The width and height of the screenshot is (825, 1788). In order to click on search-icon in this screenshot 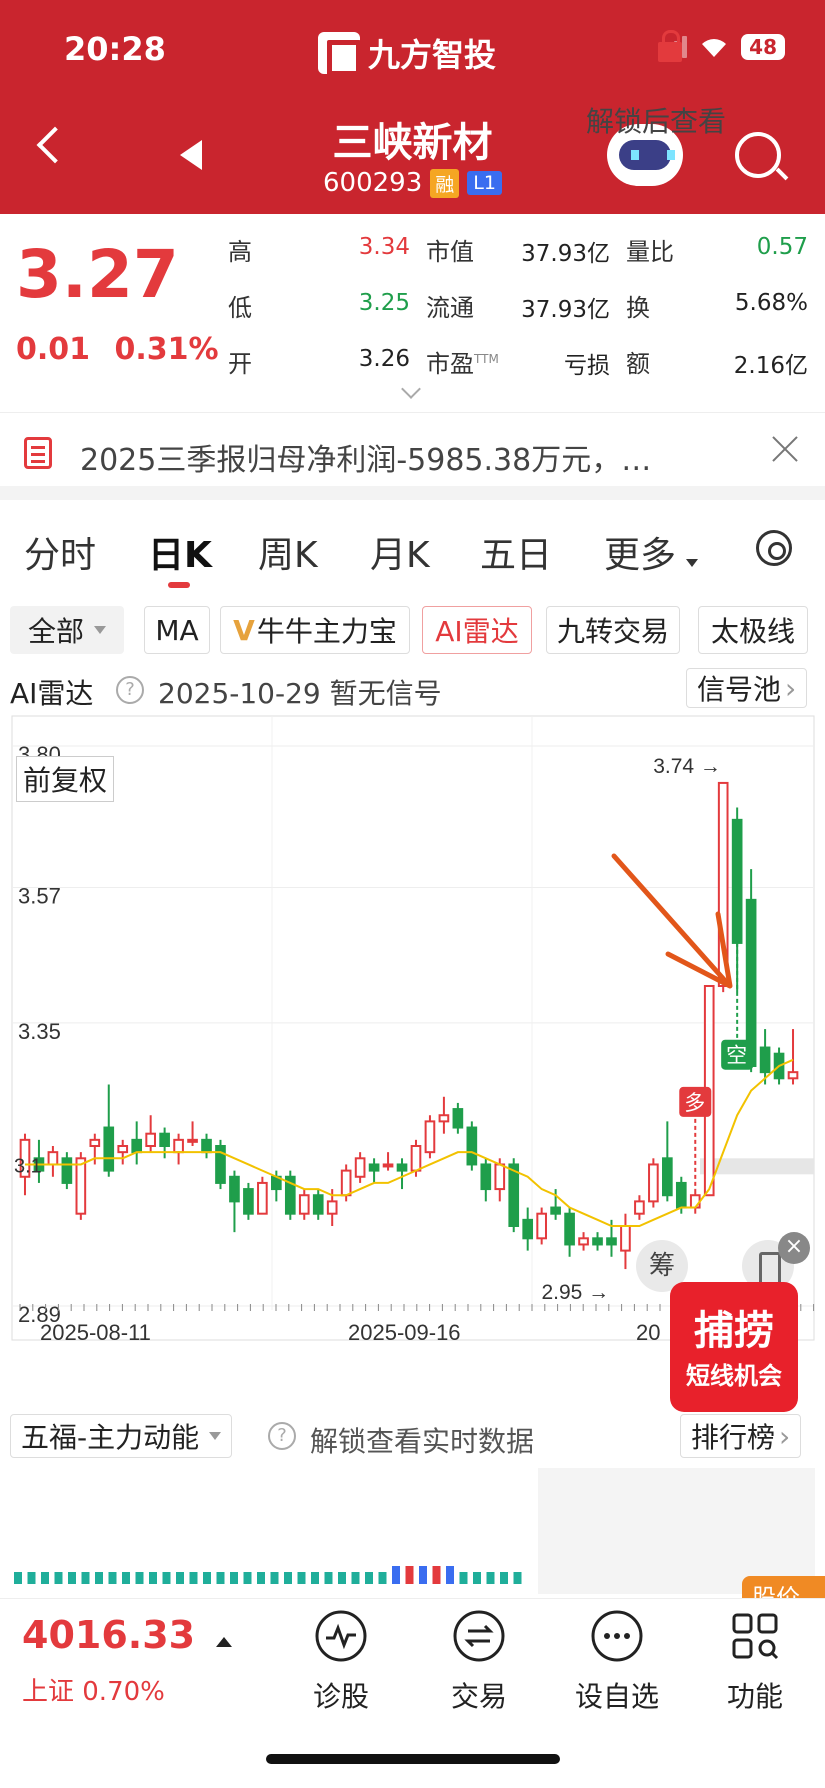, I will do `click(758, 155)`.